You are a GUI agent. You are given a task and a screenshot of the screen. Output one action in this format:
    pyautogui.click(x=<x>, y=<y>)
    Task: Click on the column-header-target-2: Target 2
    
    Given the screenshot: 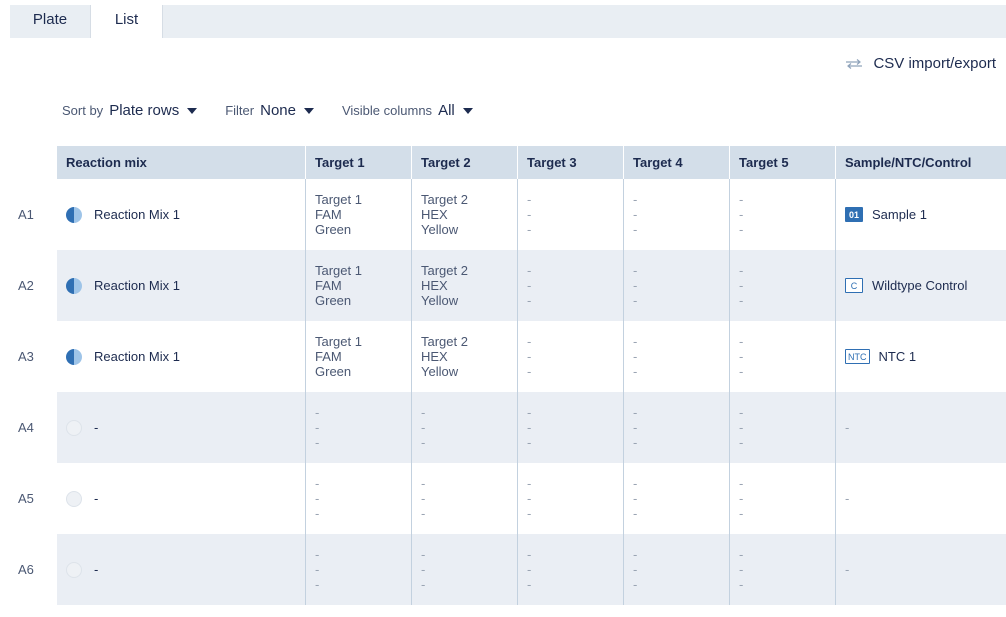 What is the action you would take?
    pyautogui.click(x=464, y=162)
    